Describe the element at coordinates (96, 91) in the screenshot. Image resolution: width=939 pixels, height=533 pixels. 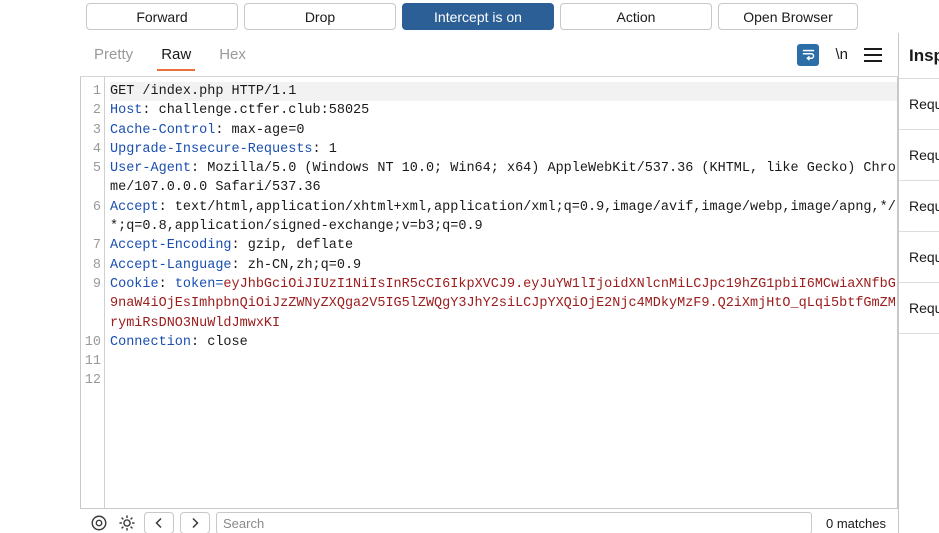
I see `line-number: 1` at that location.